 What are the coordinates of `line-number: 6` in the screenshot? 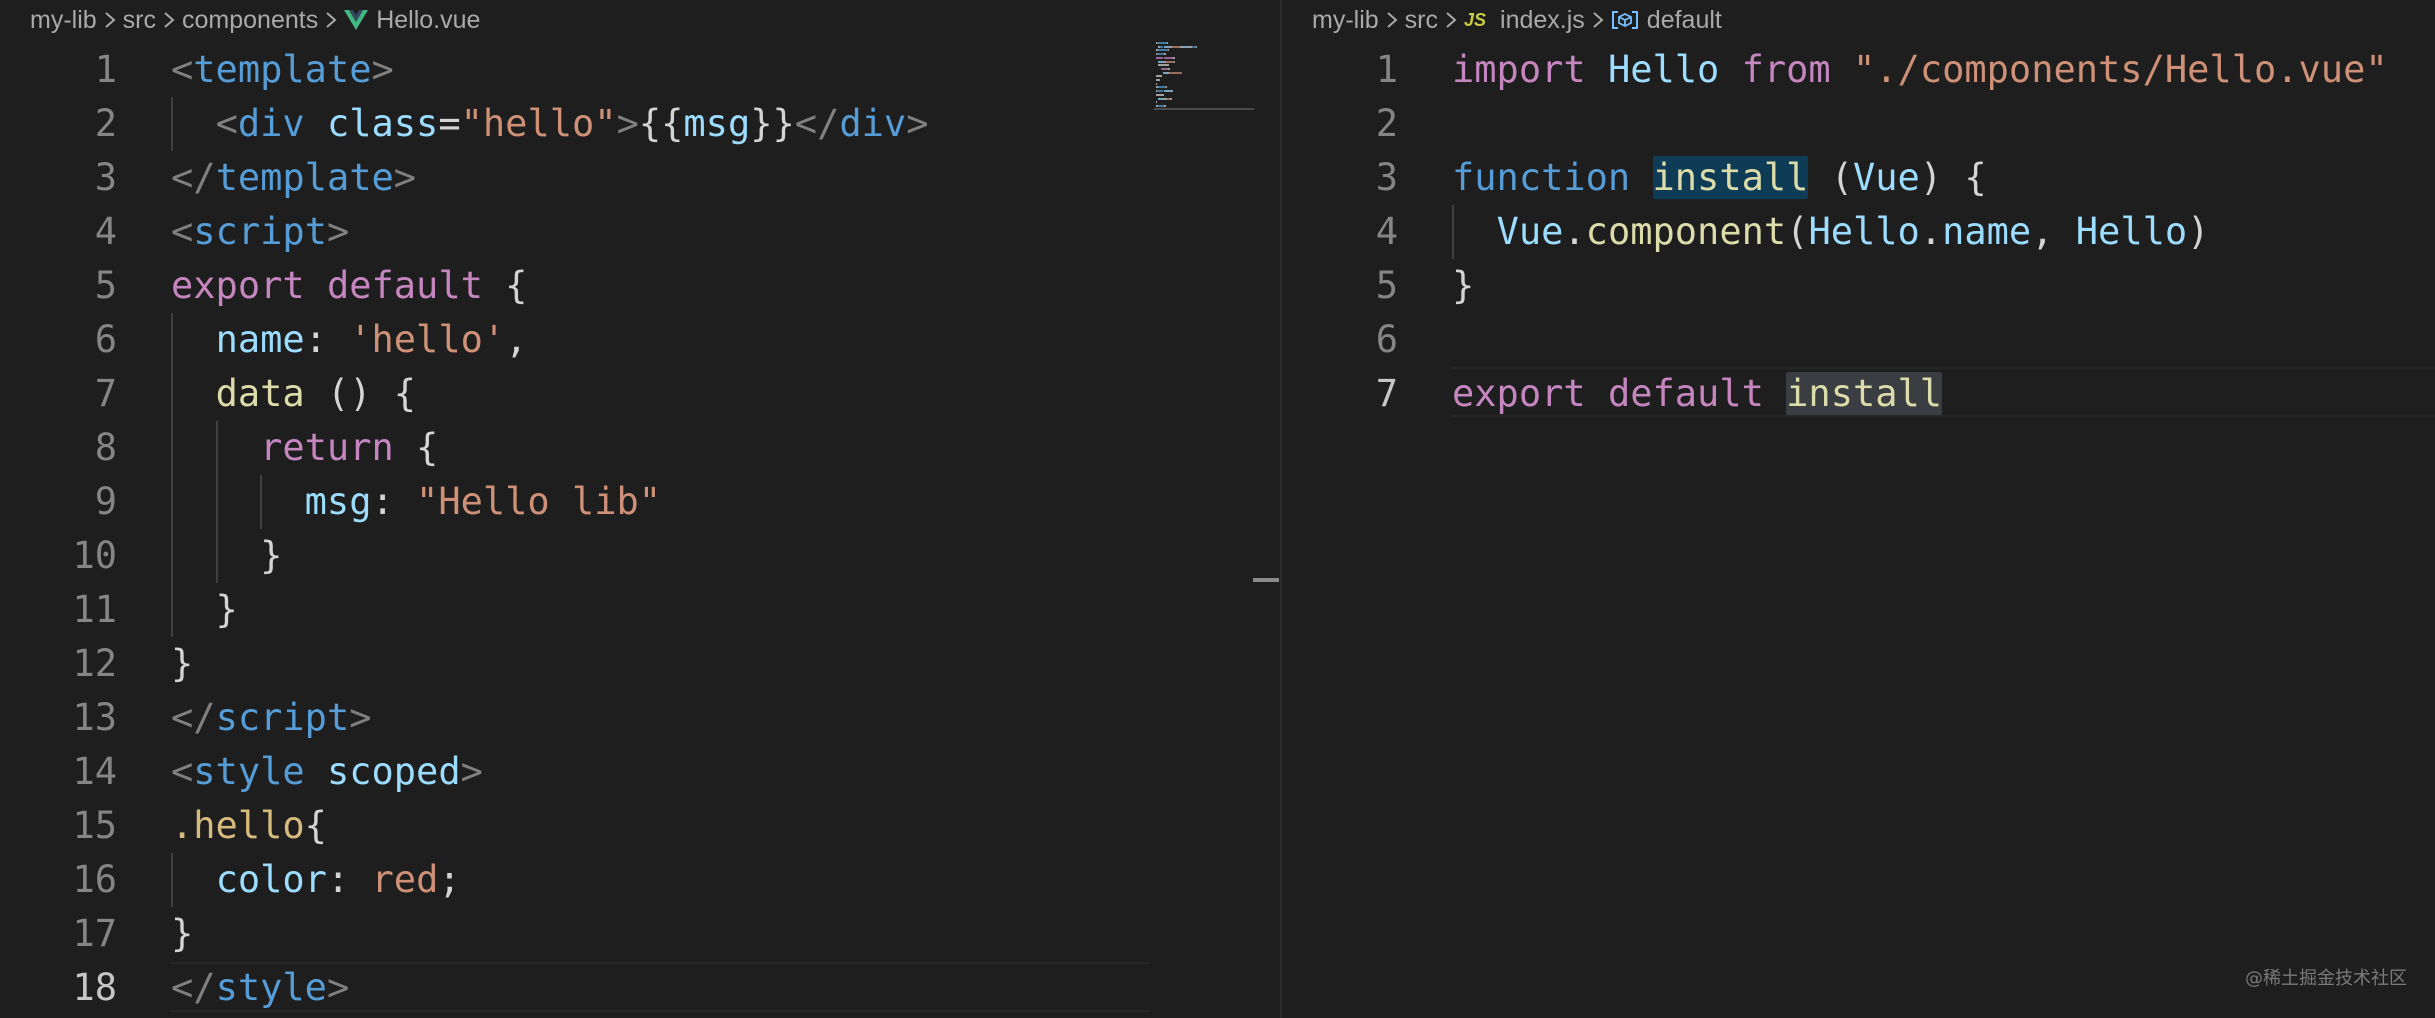 It's located at (105, 339).